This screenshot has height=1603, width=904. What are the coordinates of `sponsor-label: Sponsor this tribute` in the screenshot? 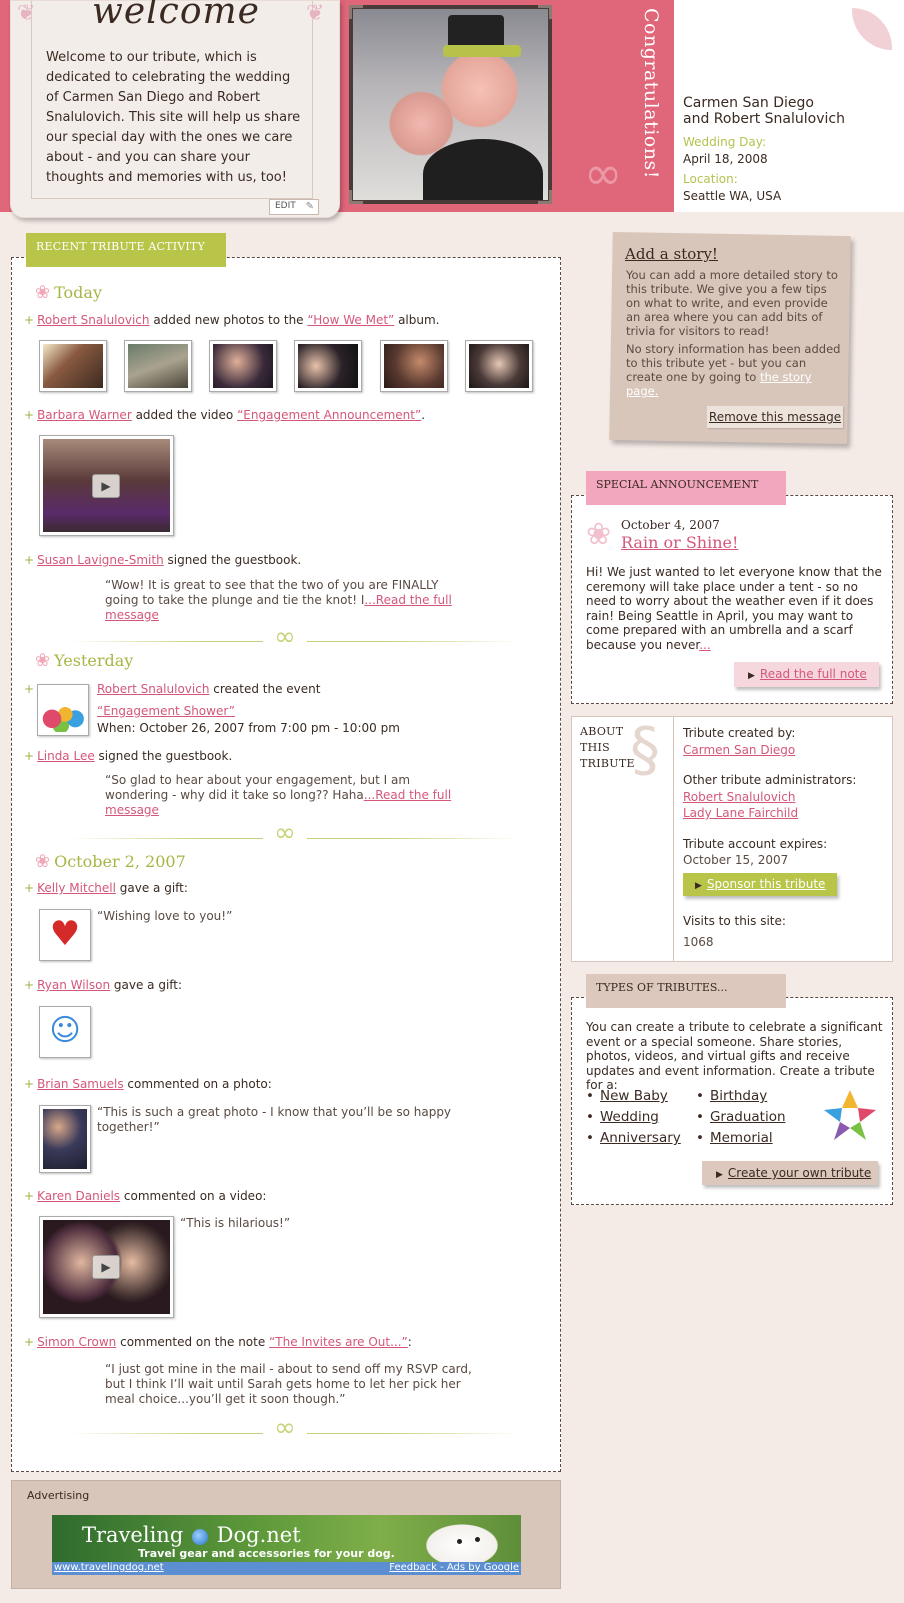 It's located at (766, 884).